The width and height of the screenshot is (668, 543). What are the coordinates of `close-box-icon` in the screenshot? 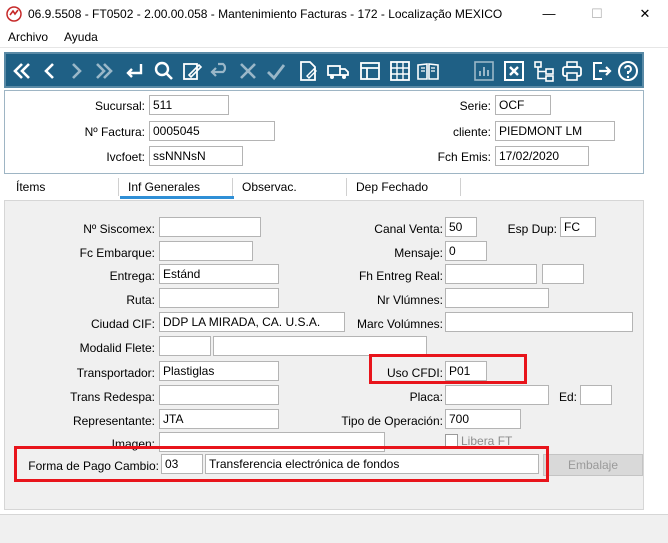 It's located at (514, 71).